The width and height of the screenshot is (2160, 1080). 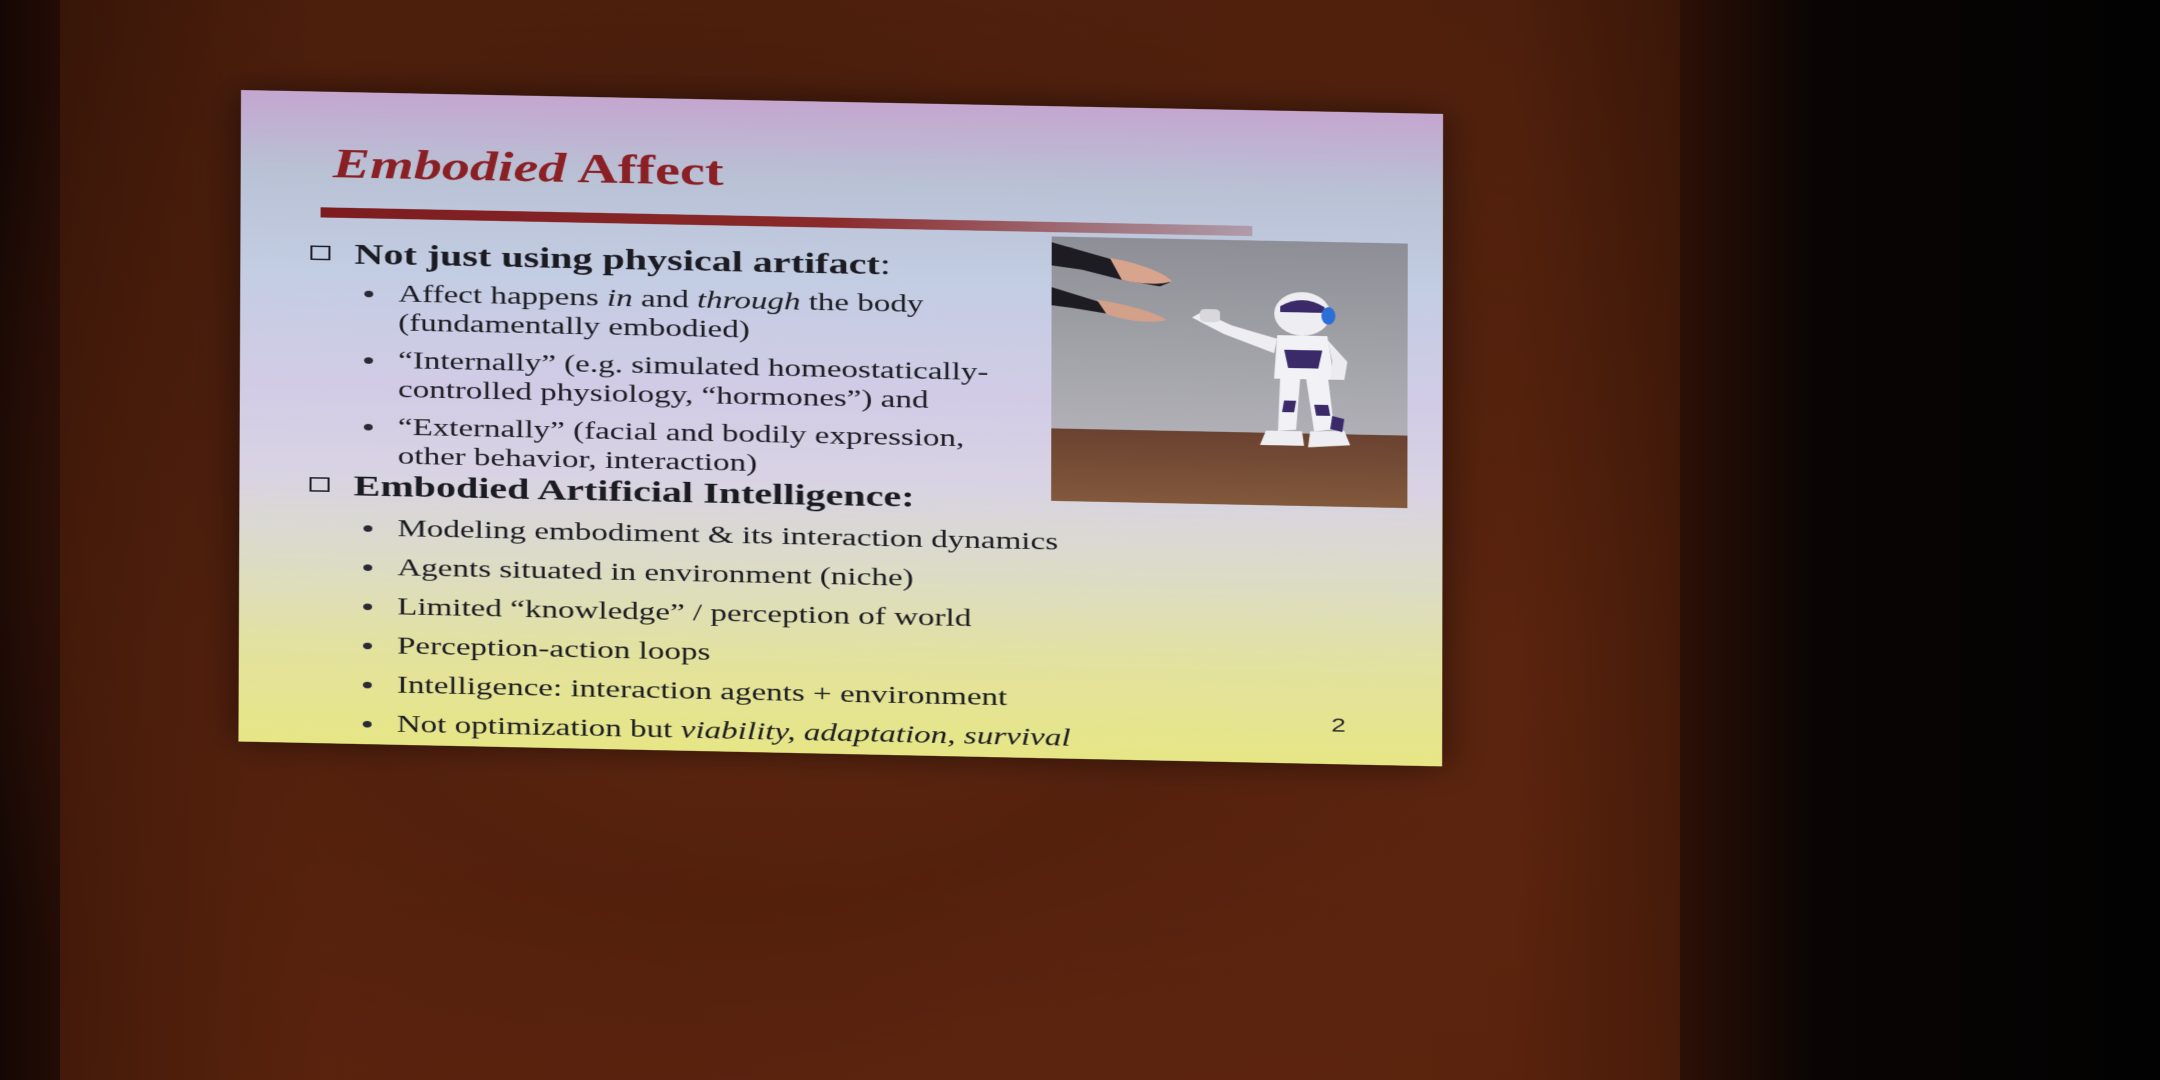 What do you see at coordinates (502, 296) in the screenshot?
I see `bullet-text: Affect happens` at bounding box center [502, 296].